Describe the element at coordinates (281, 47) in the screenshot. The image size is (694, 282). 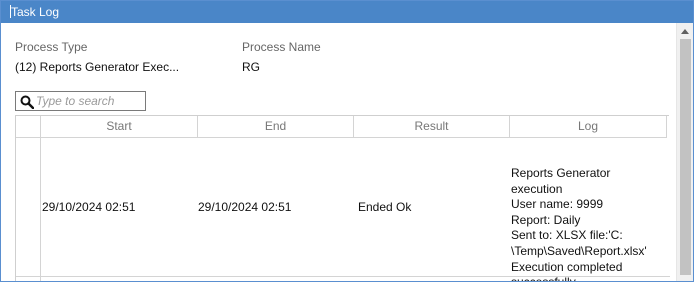
I see `process-name-label: Process Name` at that location.